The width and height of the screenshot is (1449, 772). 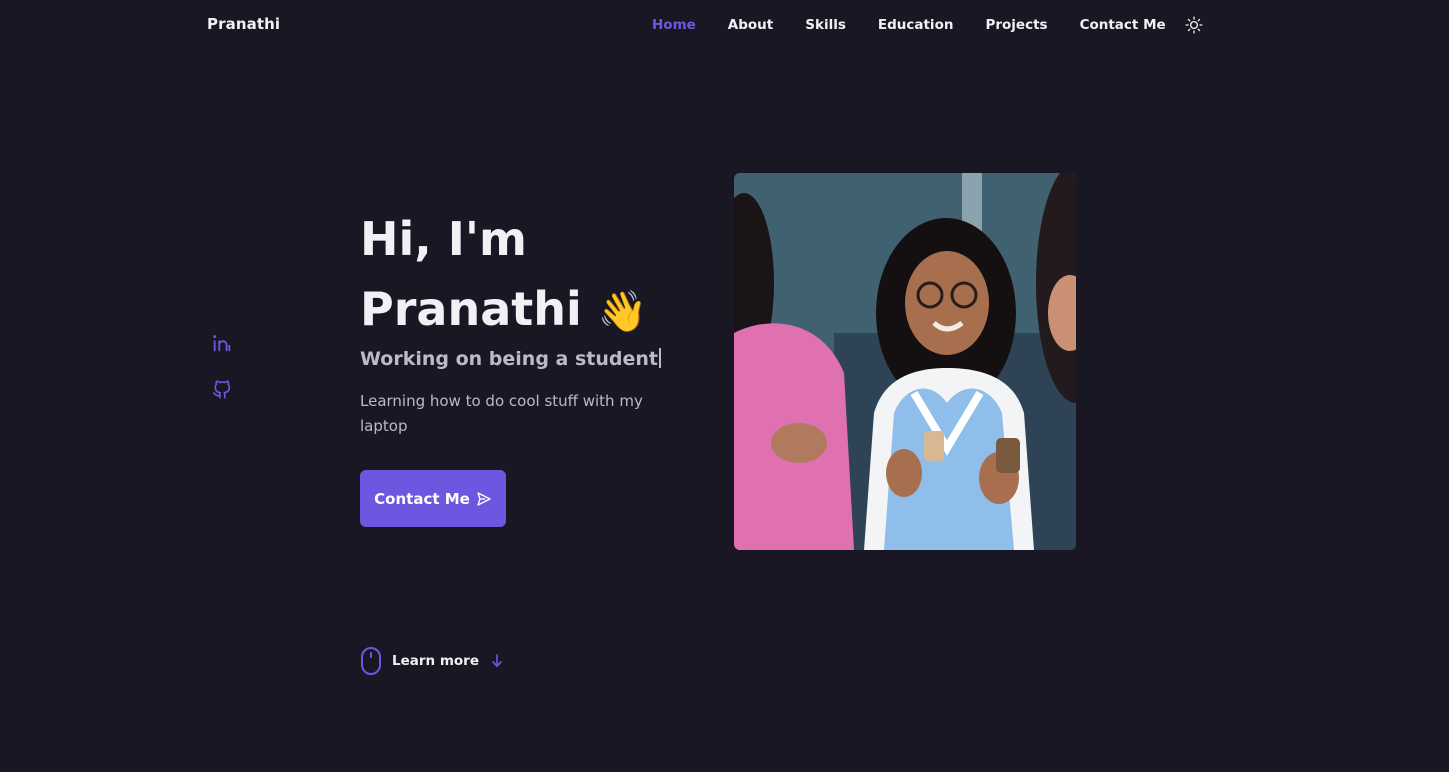 I want to click on mouse-icon, so click(x=371, y=661).